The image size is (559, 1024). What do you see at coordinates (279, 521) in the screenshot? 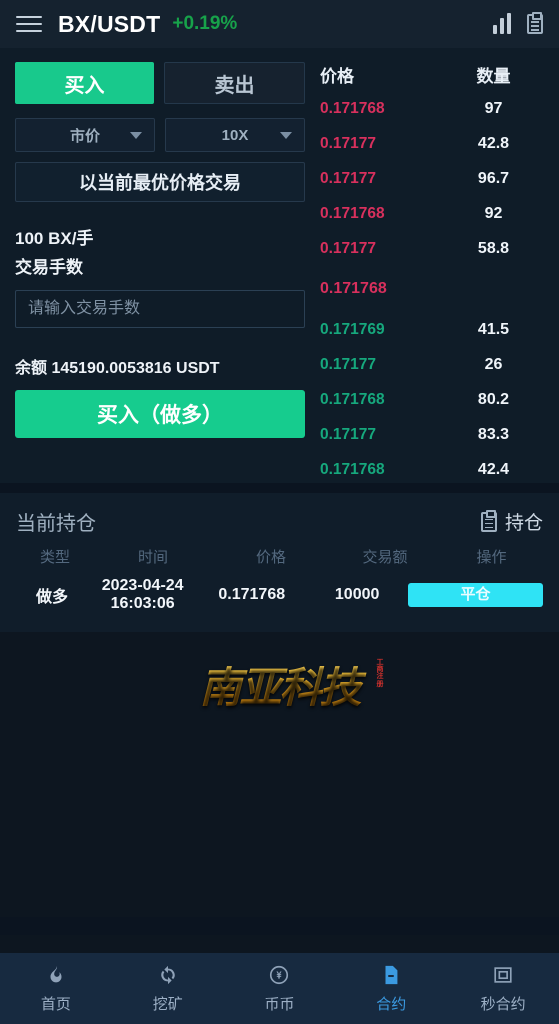
I see `positions-header: 当前持仓 持仓` at bounding box center [279, 521].